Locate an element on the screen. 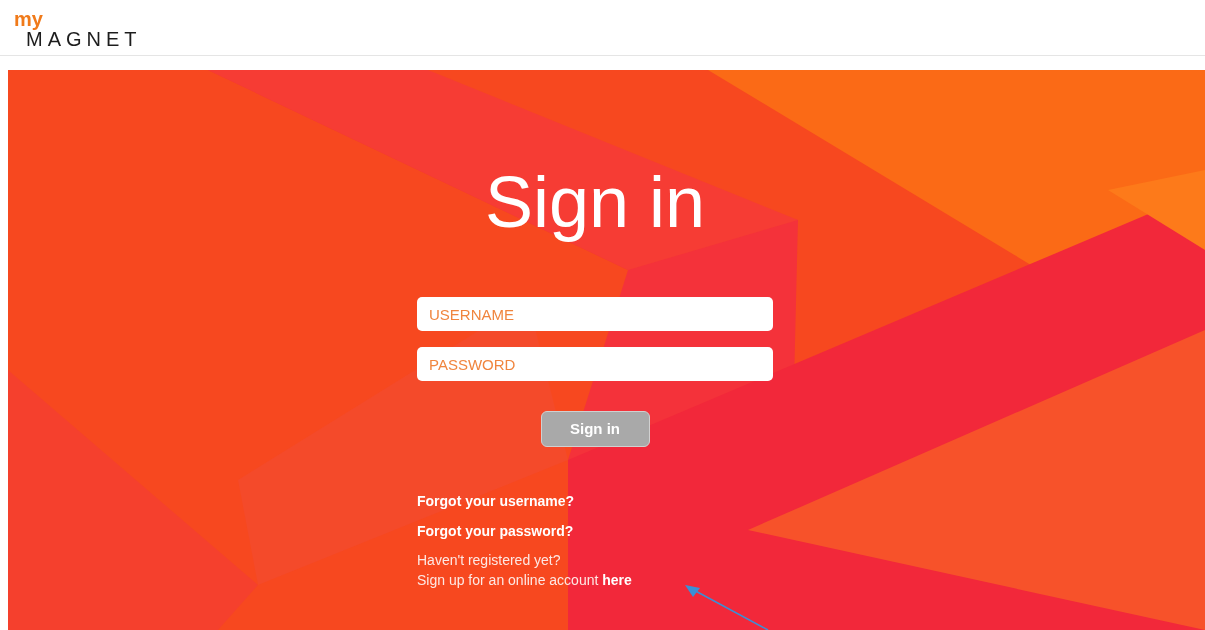 The width and height of the screenshot is (1205, 630). username-field: USERNAME is located at coordinates (595, 314).